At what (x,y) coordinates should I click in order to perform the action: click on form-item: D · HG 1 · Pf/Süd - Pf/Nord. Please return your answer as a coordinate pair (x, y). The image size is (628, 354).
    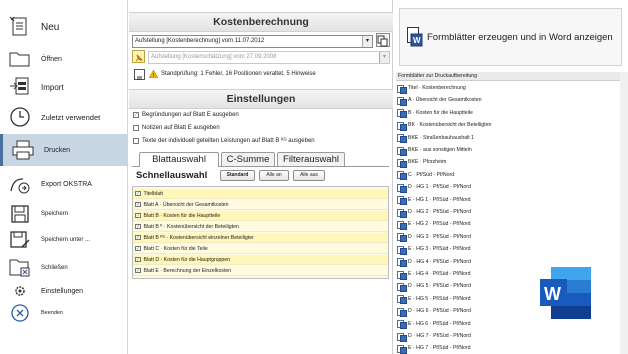
    Looking at the image, I should click on (434, 187).